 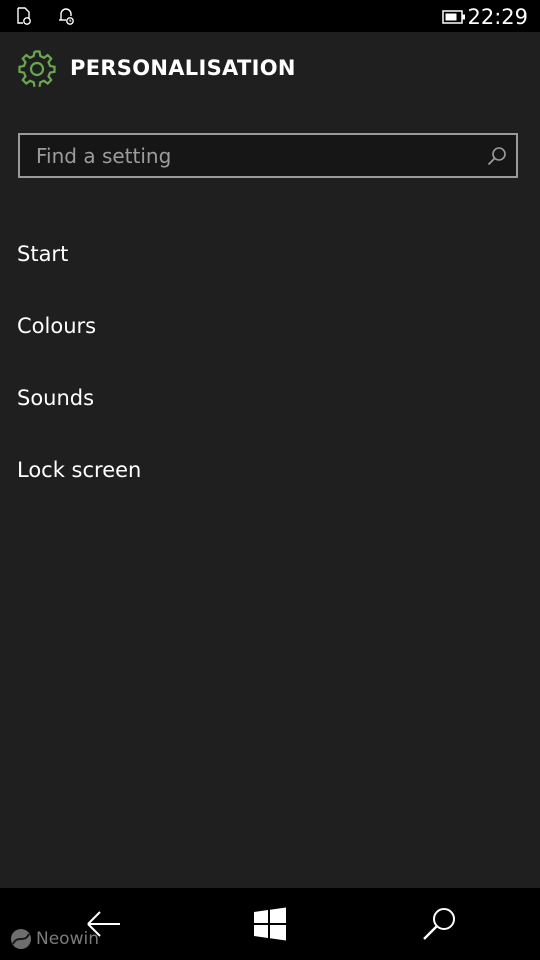 I want to click on battery-icon, so click(x=454, y=16).